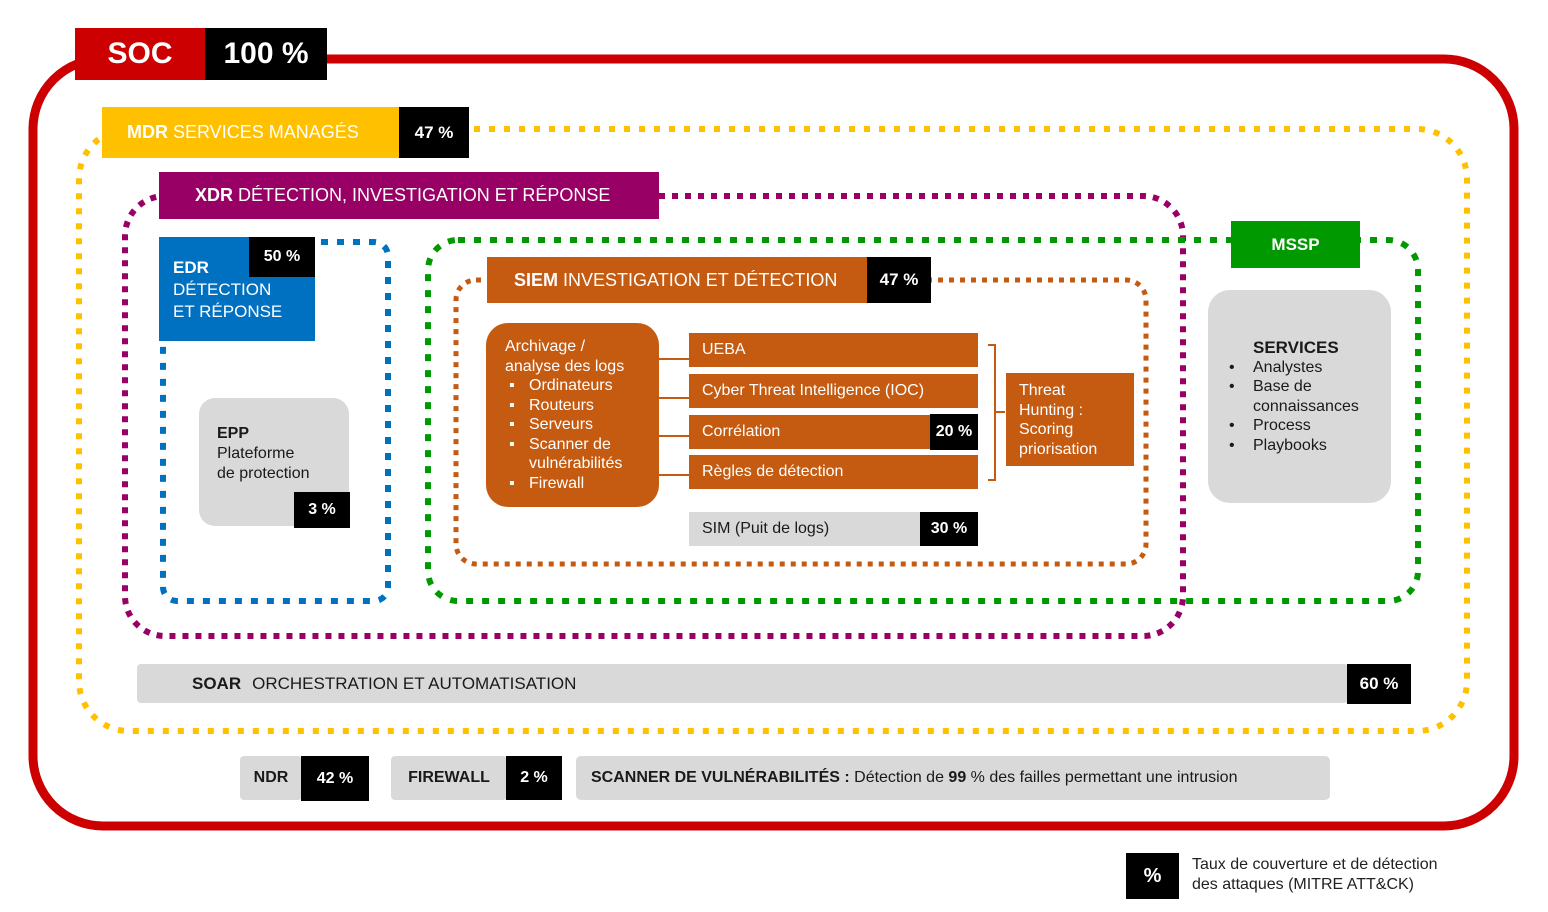 The image size is (1548, 912). I want to click on archive-title-line2: analyse des logs, so click(565, 366).